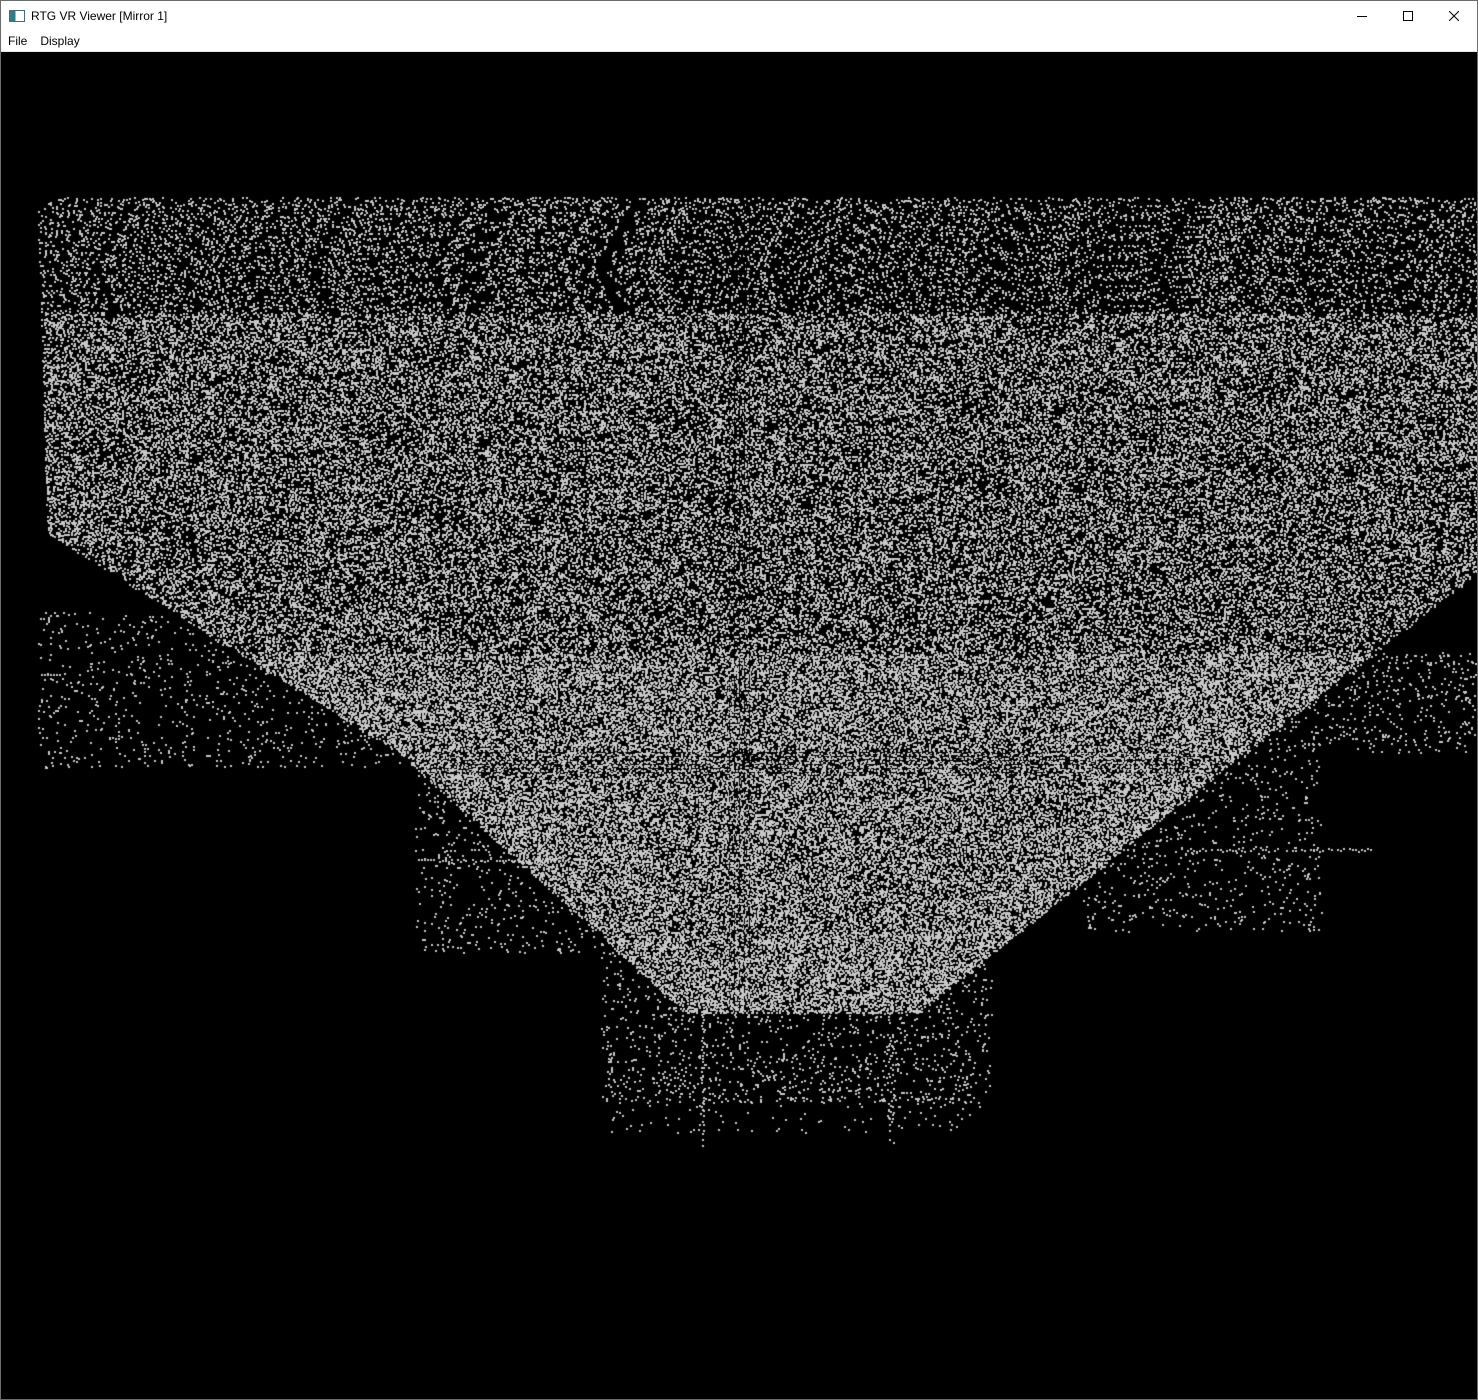 This screenshot has height=1400, width=1478. I want to click on minimize-button, so click(1362, 16).